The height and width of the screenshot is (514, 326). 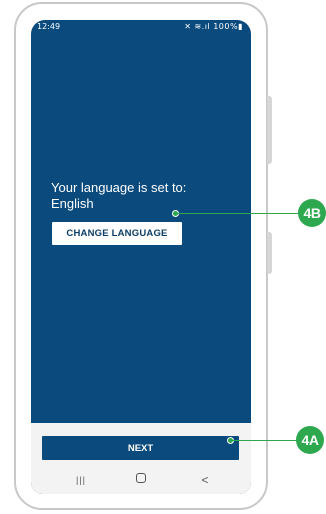 I want to click on callout-4b-badge: 4B, so click(x=312, y=213).